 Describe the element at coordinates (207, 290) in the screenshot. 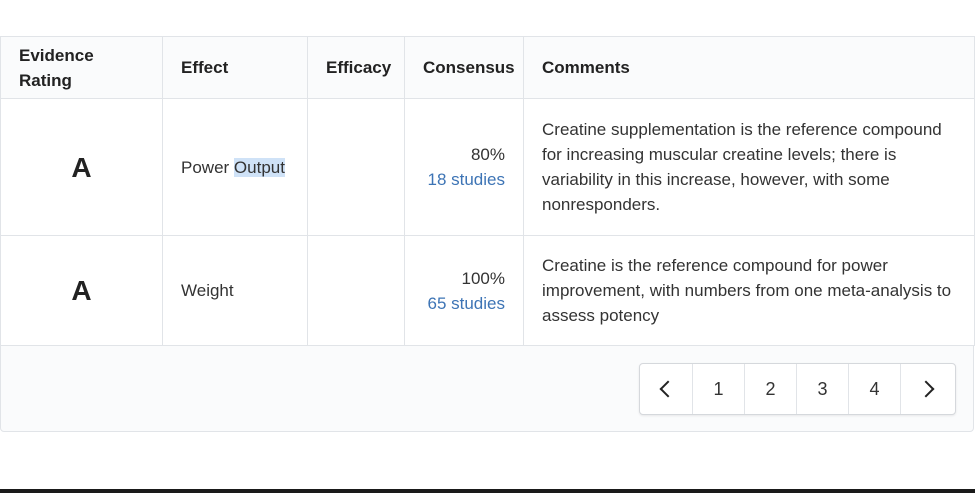

I see `effect-text: Weight` at that location.